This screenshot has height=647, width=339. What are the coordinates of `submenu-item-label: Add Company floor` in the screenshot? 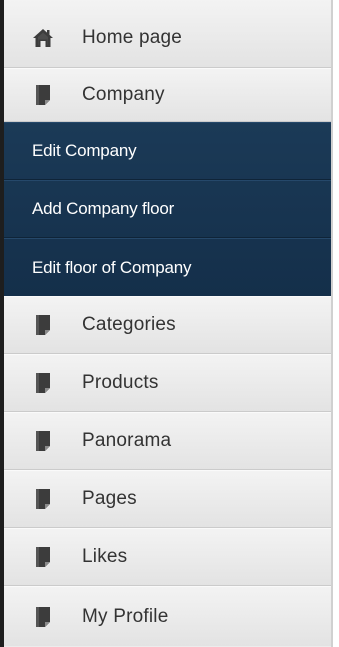 It's located at (103, 208).